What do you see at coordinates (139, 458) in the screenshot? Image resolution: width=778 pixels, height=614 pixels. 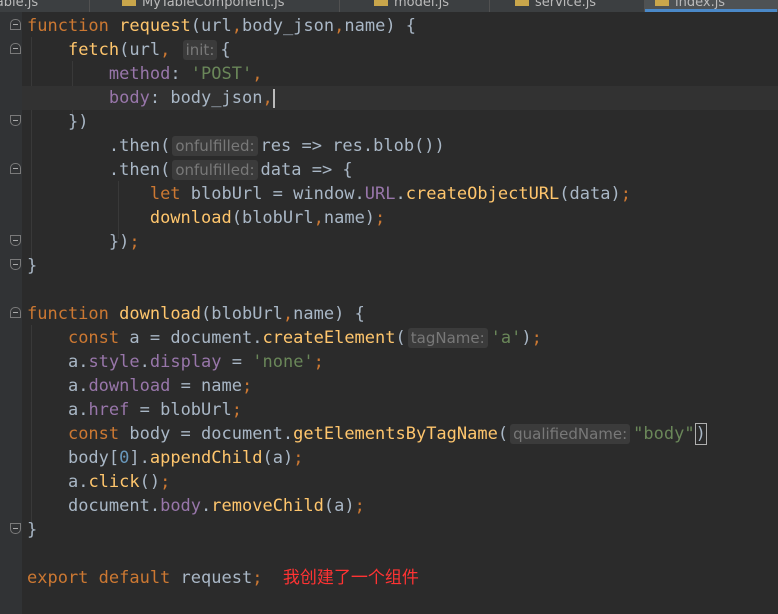 I see `code-text: ].` at bounding box center [139, 458].